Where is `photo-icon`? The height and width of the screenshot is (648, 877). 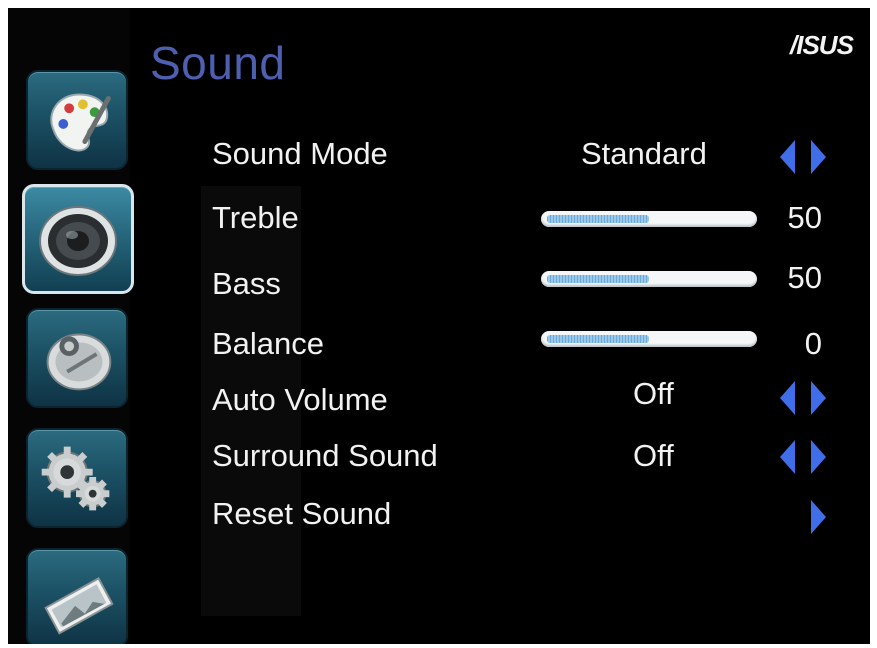
photo-icon is located at coordinates (79, 606).